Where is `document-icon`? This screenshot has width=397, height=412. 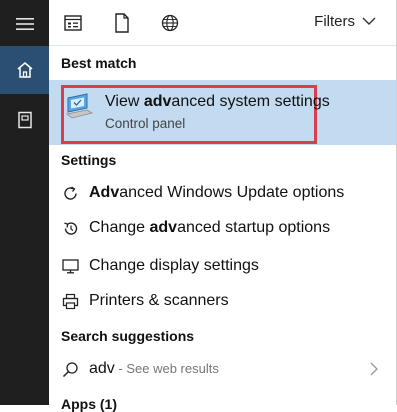
document-icon is located at coordinates (24, 120).